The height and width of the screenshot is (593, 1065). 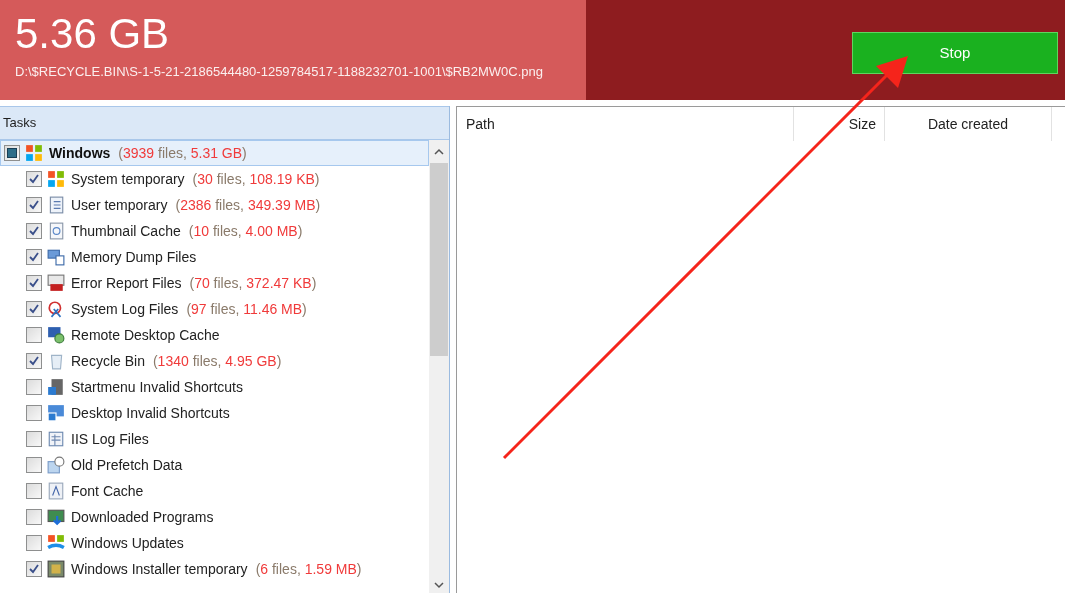 I want to click on column-header: Path, so click(x=625, y=124).